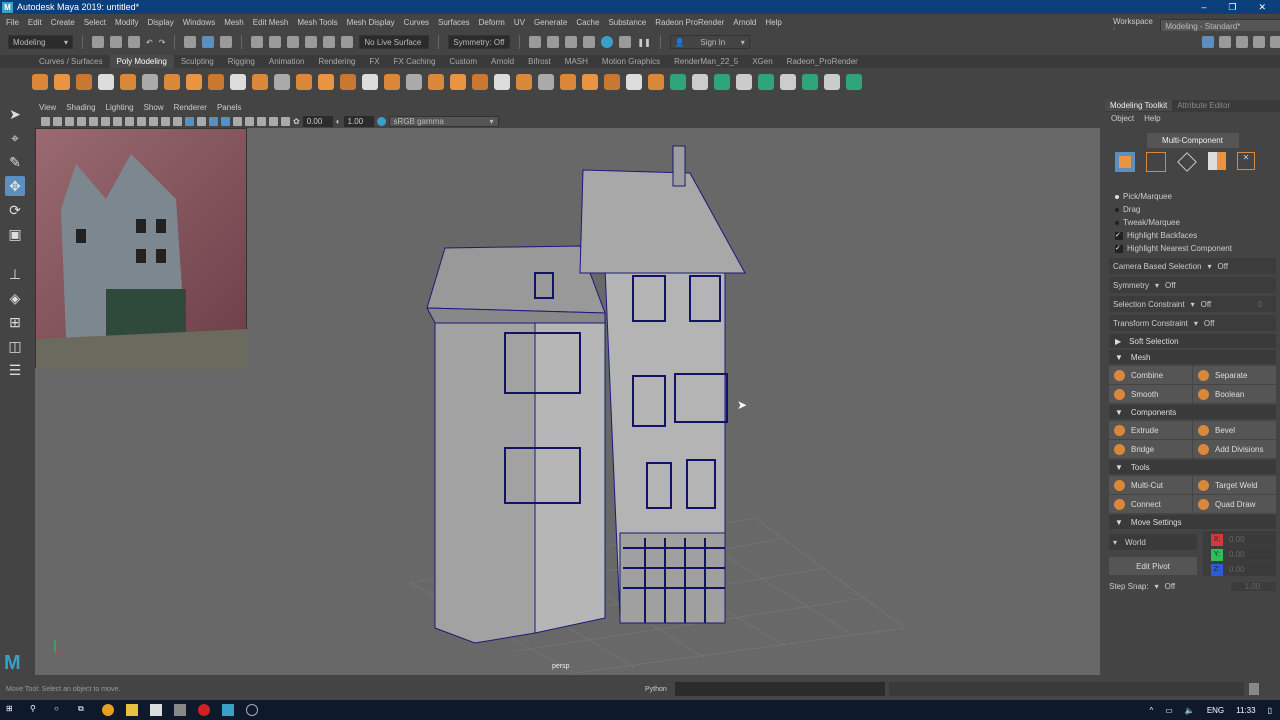 This screenshot has height=720, width=1280. What do you see at coordinates (1150, 449) in the screenshot?
I see `bridge-button: Bridge` at bounding box center [1150, 449].